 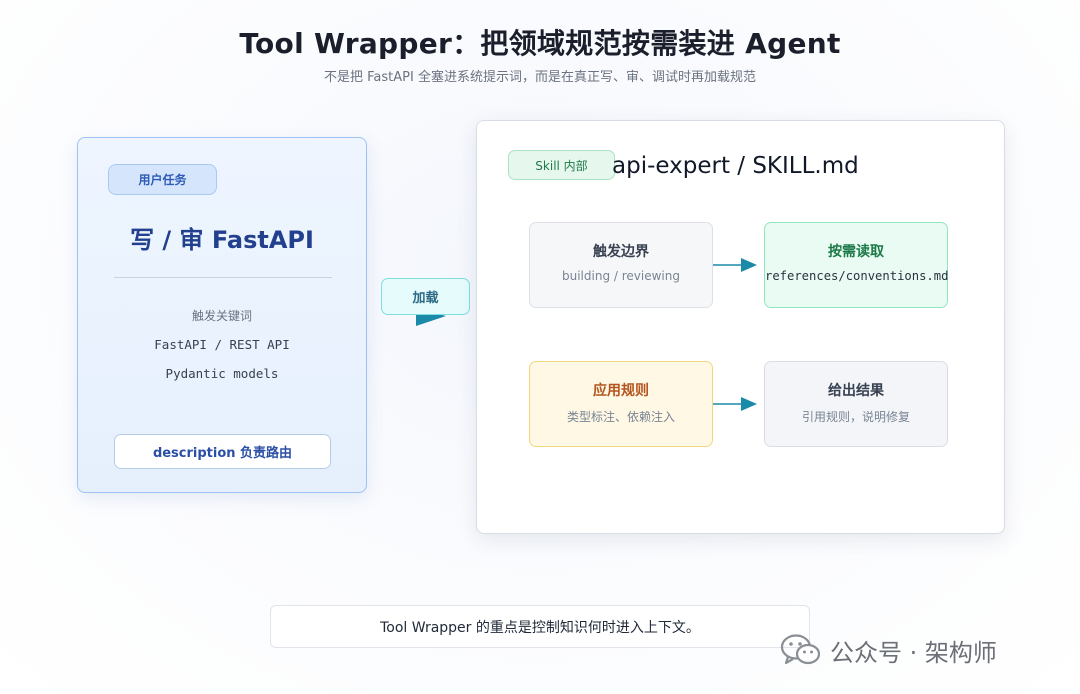 What do you see at coordinates (855, 417) in the screenshot?
I see `step-detail: 引用规则，说明修复` at bounding box center [855, 417].